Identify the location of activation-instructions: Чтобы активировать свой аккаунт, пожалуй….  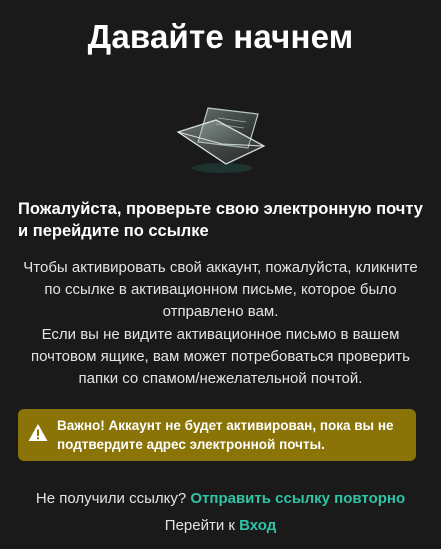
(220, 289).